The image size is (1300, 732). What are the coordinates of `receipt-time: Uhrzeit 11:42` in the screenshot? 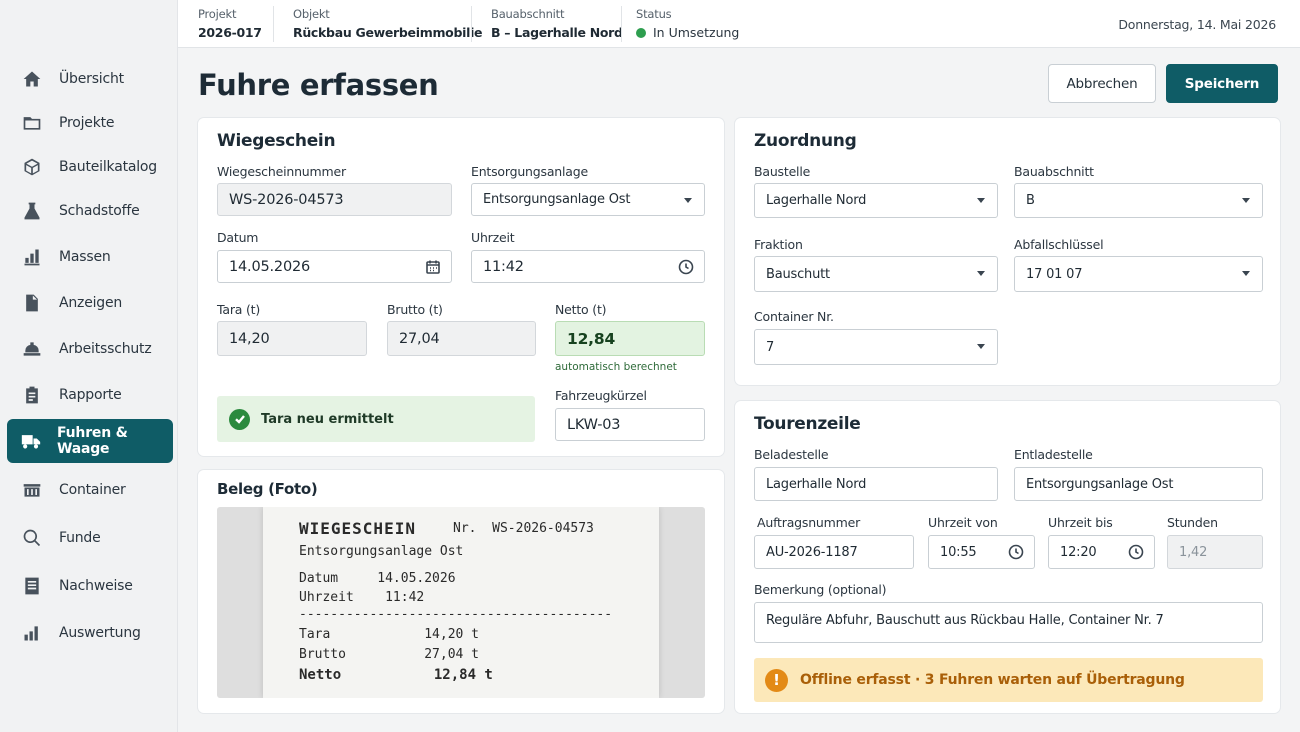 It's located at (362, 597).